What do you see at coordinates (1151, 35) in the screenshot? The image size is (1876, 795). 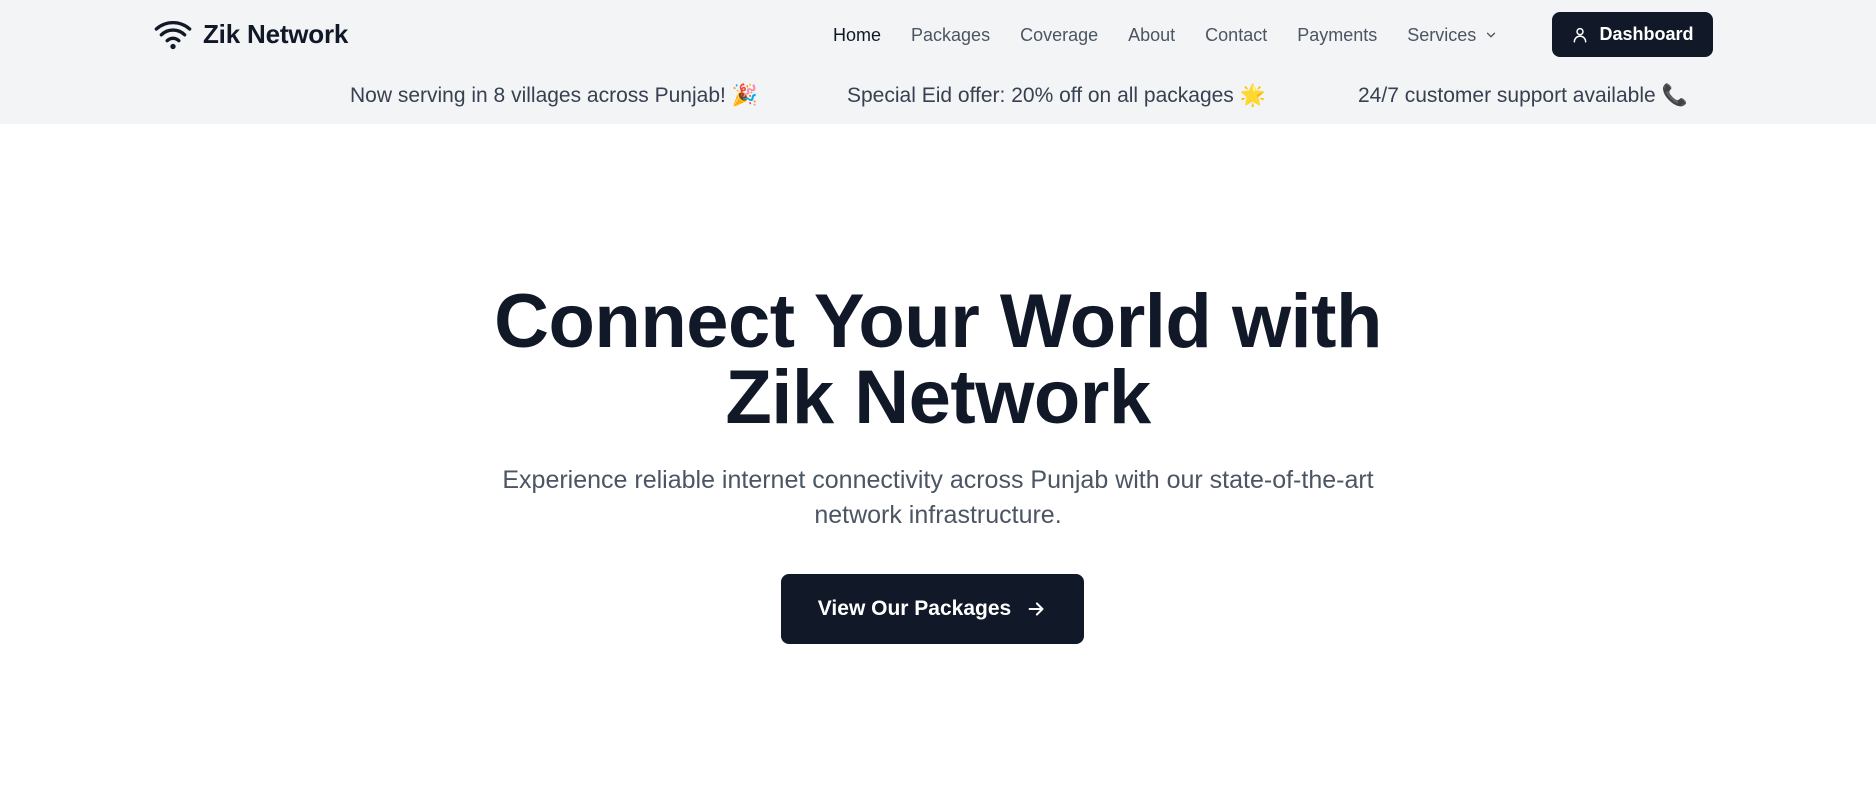 I see `nav-about: About` at bounding box center [1151, 35].